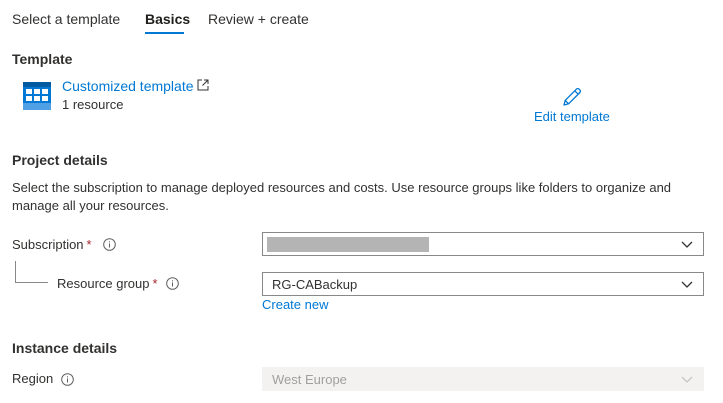  Describe the element at coordinates (348, 244) in the screenshot. I see `redacted-subscription-value` at that location.